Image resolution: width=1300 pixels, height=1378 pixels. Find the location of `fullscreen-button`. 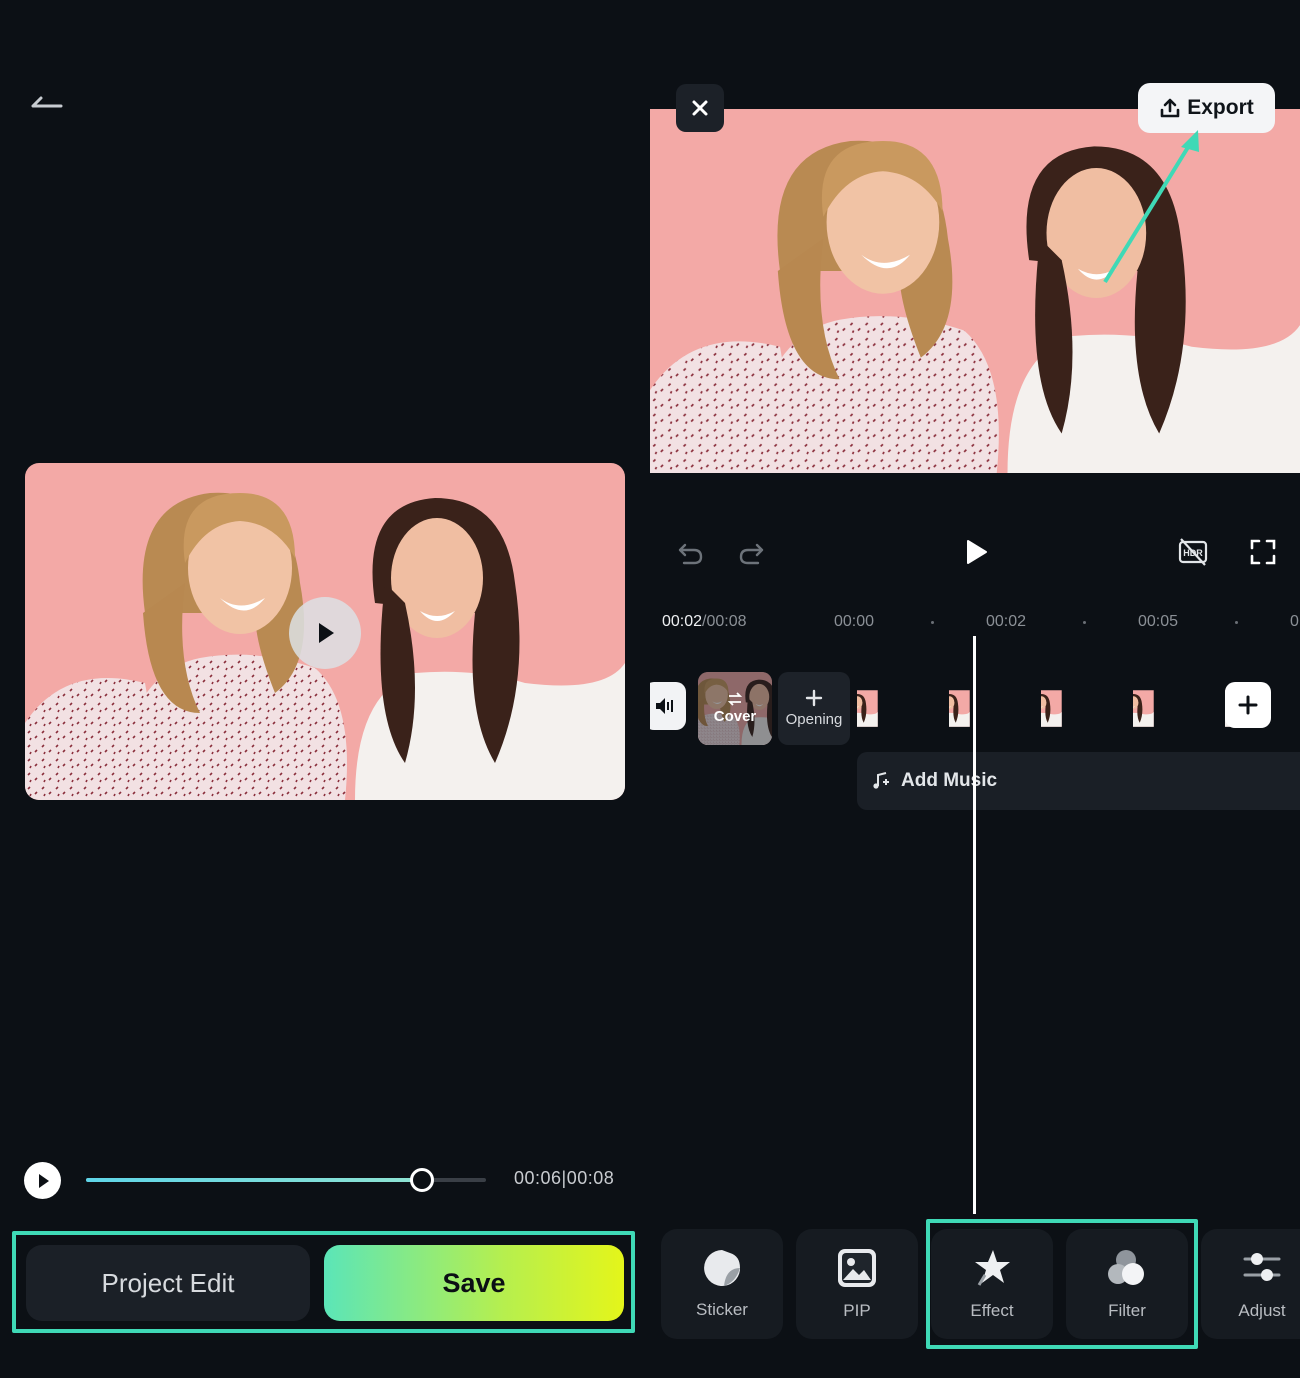

fullscreen-button is located at coordinates (1263, 552).